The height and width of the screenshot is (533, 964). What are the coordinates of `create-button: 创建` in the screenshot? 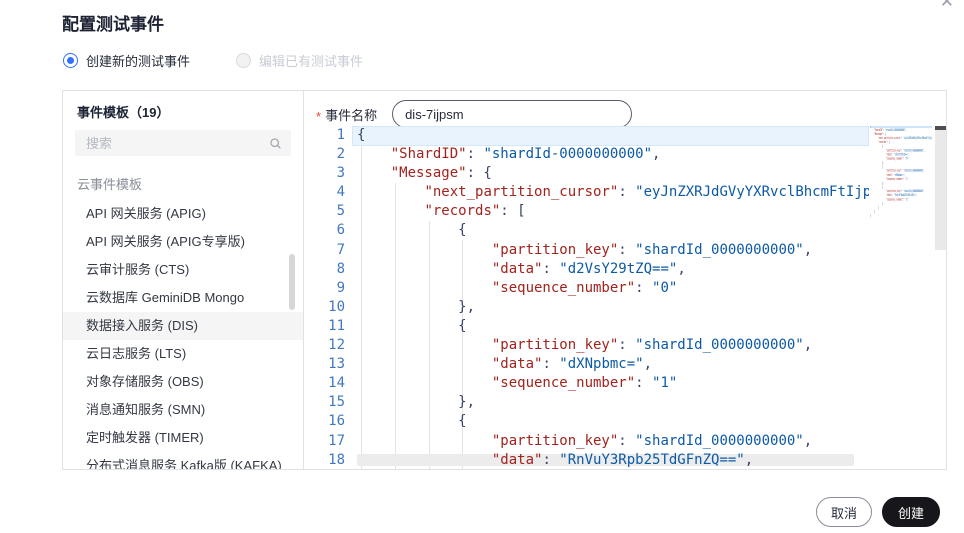 It's located at (911, 512).